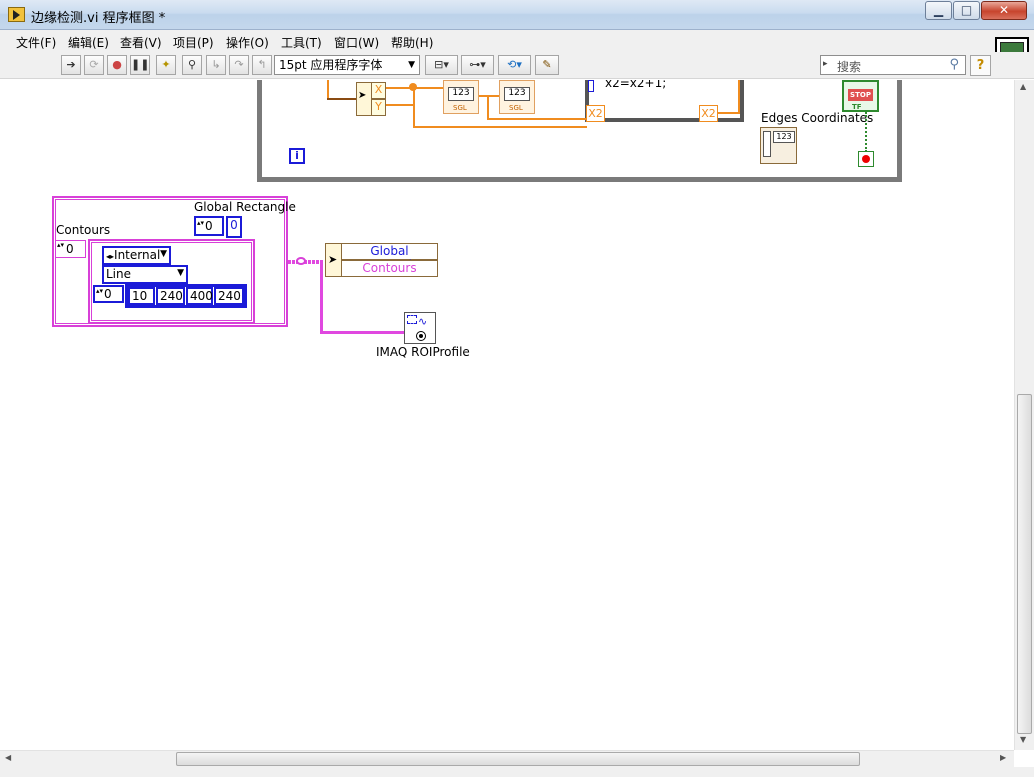 Image resolution: width=1034 pixels, height=777 pixels. Describe the element at coordinates (141, 296) in the screenshot. I see `coord-value: 10` at that location.